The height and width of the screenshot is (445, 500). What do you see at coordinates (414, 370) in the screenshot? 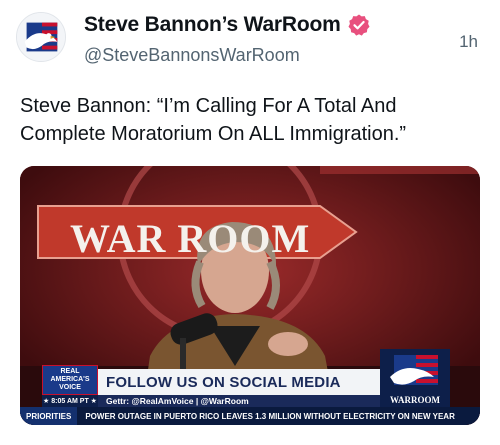
I see `eagle-flag-icon` at bounding box center [414, 370].